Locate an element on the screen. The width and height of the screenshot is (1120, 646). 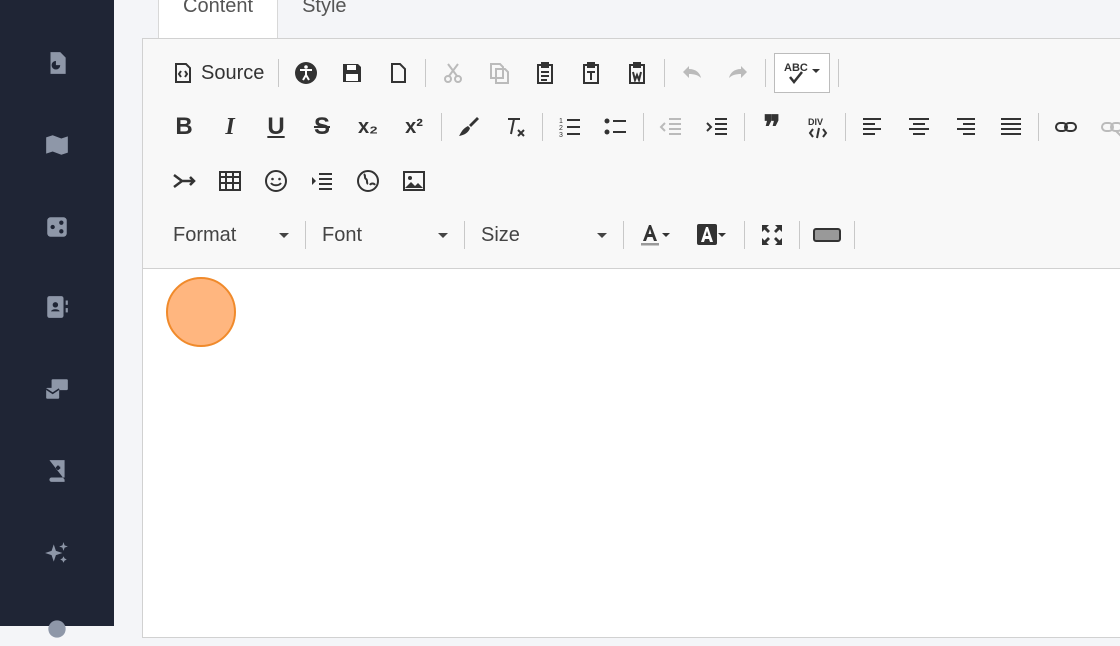
save-button is located at coordinates (352, 73).